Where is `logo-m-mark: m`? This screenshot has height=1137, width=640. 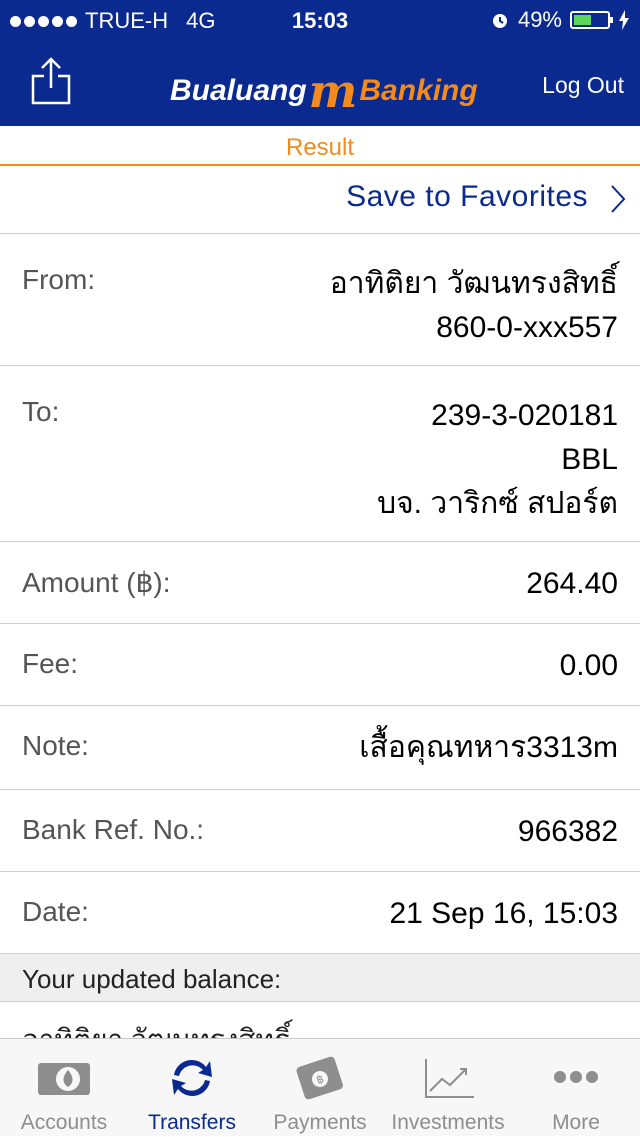 logo-m-mark: m is located at coordinates (333, 91).